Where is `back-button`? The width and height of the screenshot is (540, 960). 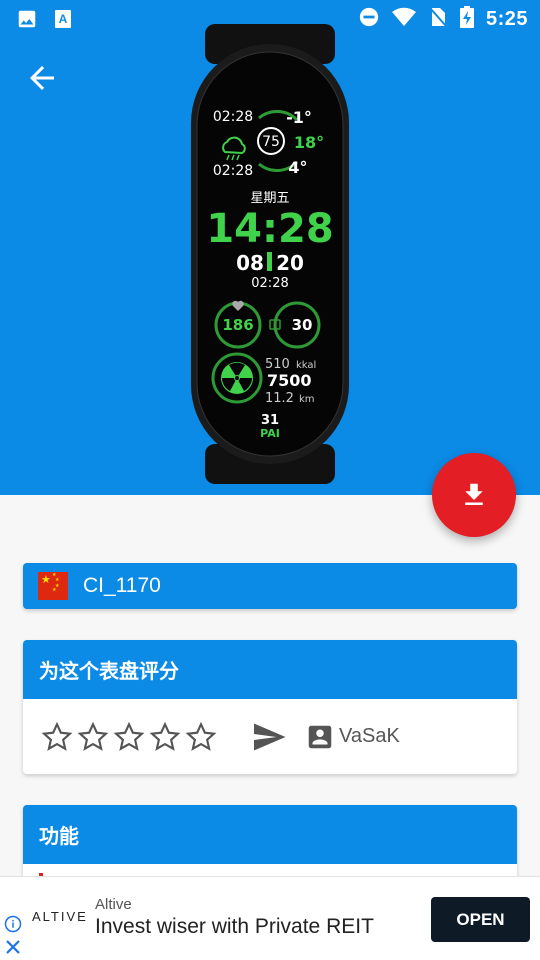
back-button is located at coordinates (42, 78).